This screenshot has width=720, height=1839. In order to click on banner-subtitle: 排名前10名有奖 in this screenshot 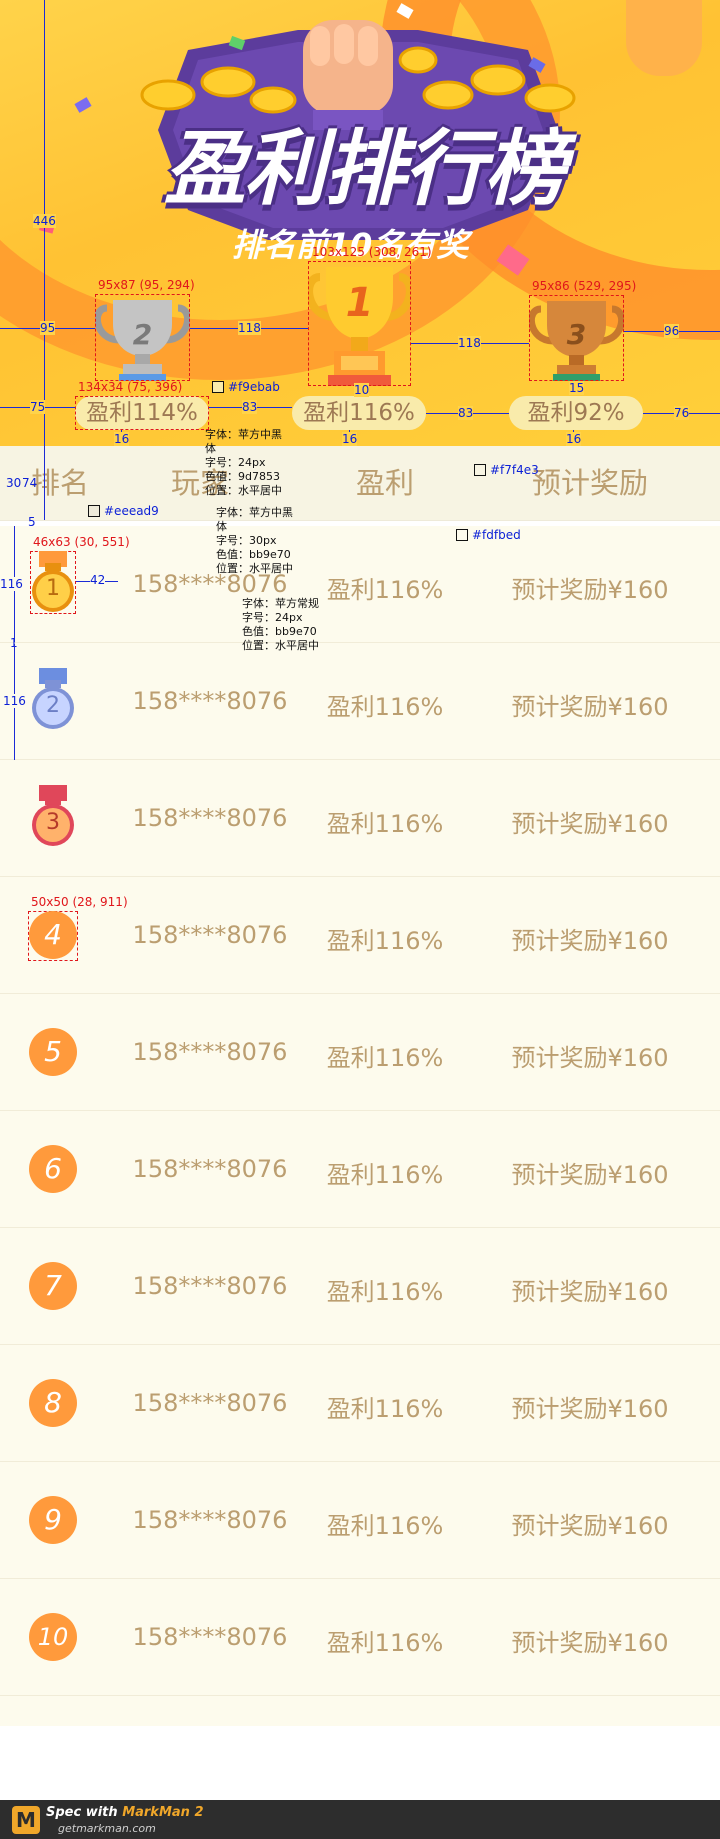, I will do `click(350, 245)`.